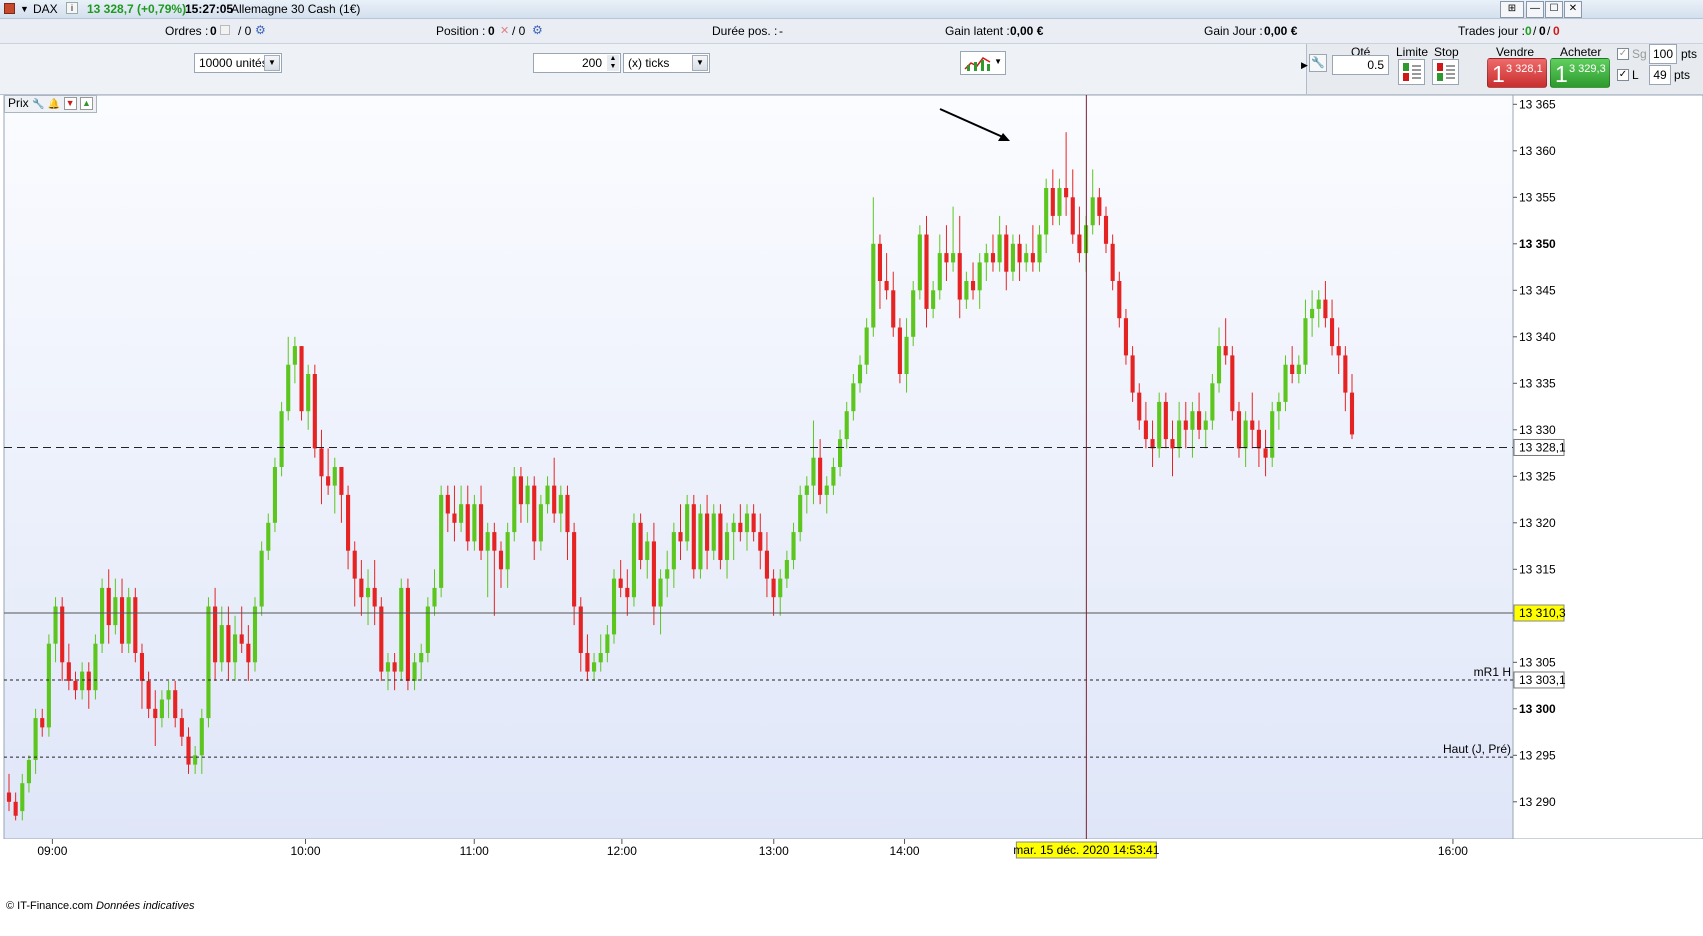 This screenshot has height=936, width=1703. I want to click on y-axis-panel, so click(1607, 467).